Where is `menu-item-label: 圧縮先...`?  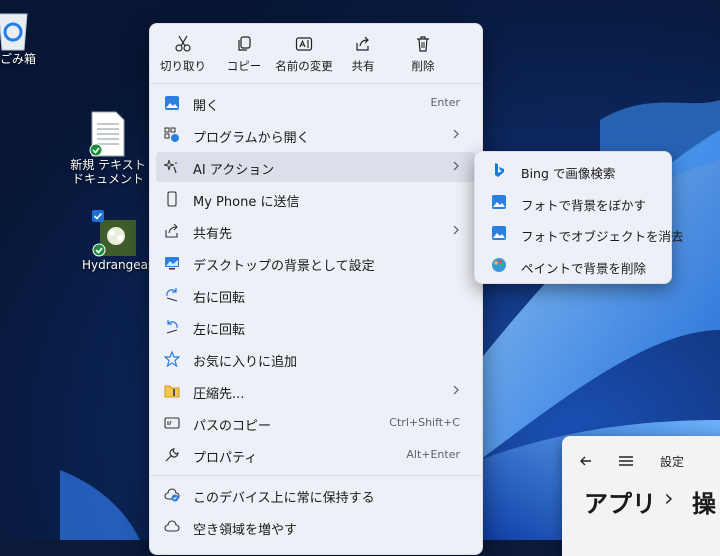
menu-item-label: 圧縮先... is located at coordinates (219, 394).